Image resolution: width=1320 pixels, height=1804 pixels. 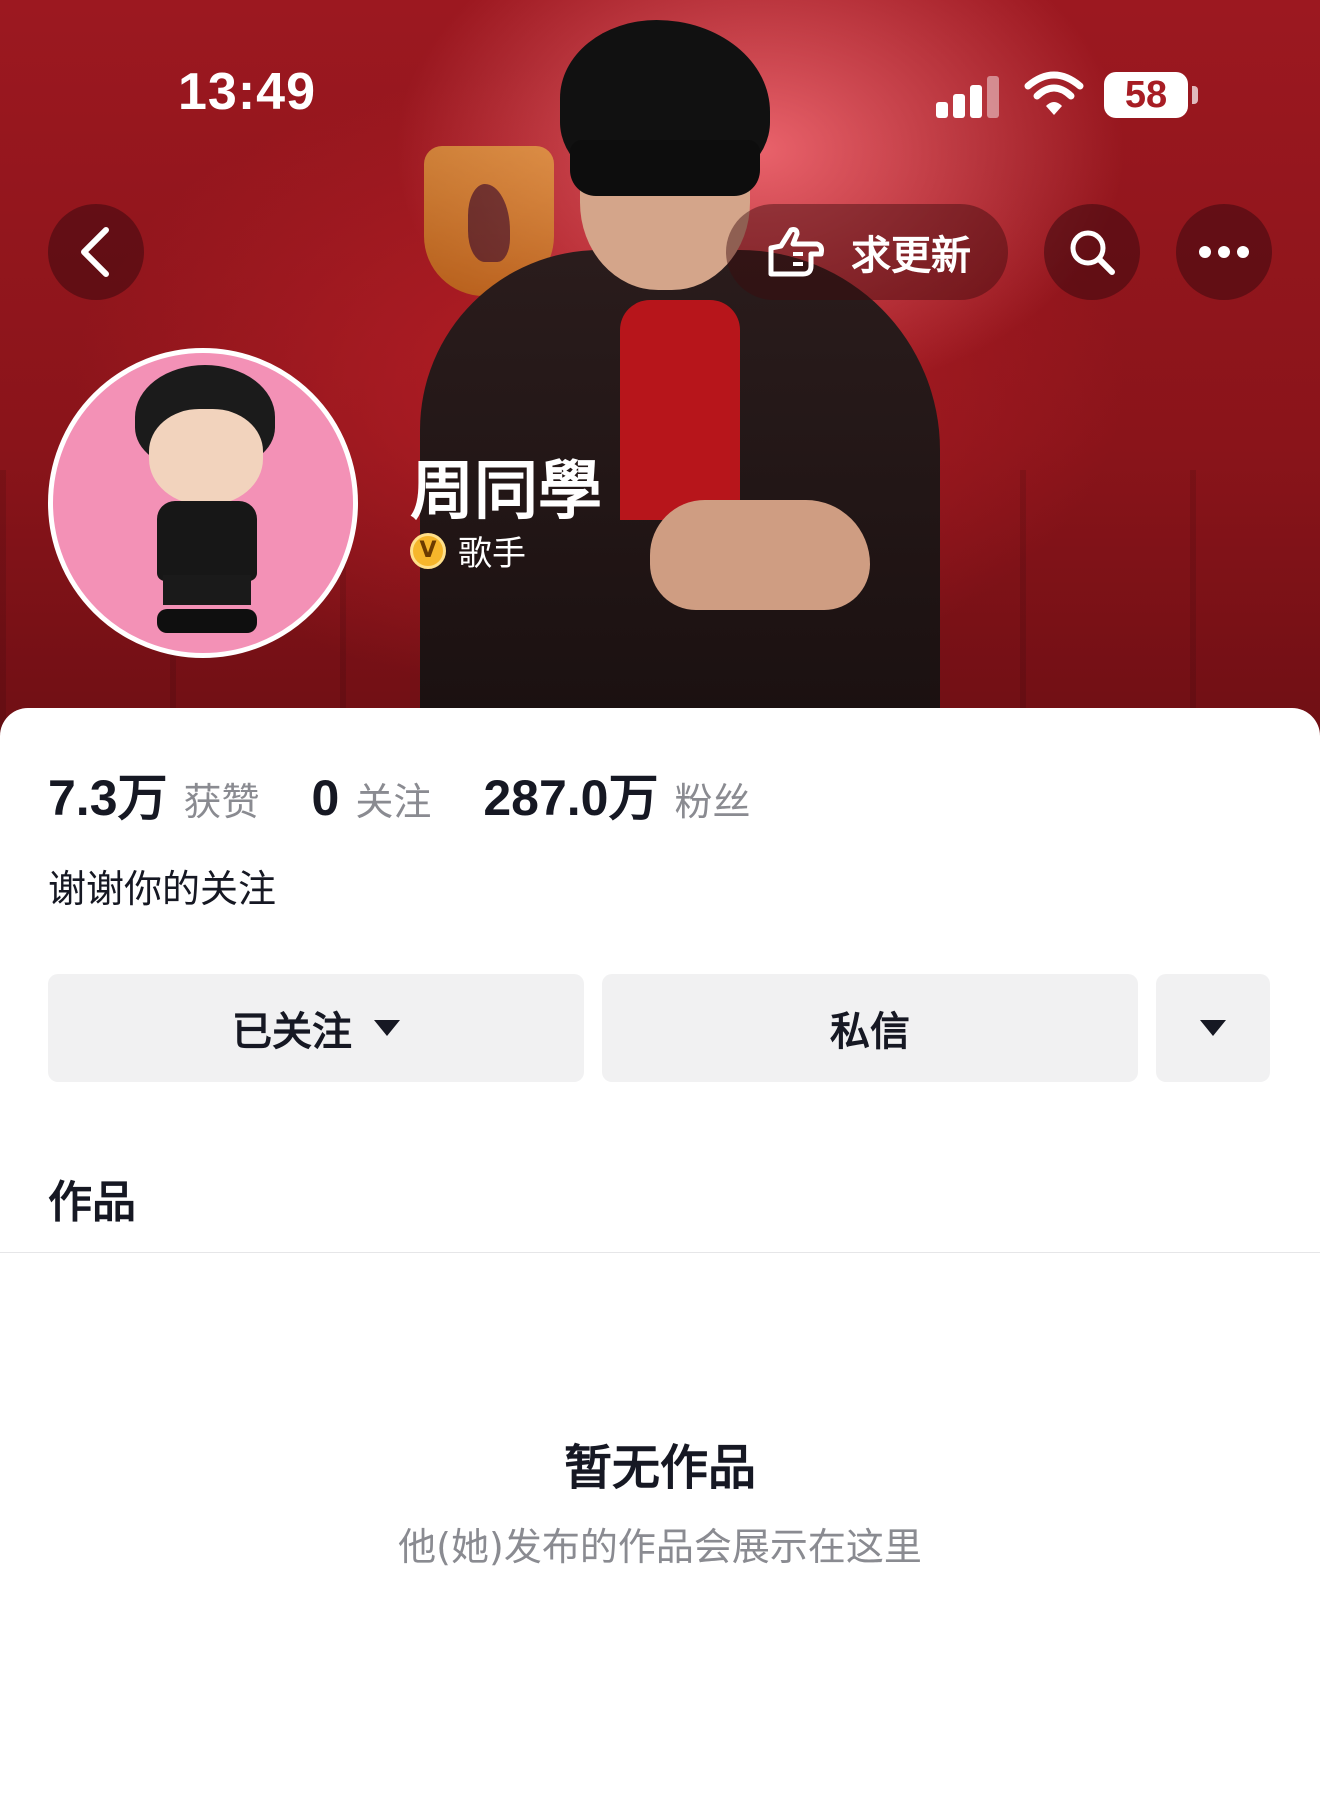 I want to click on more-button, so click(x=1224, y=252).